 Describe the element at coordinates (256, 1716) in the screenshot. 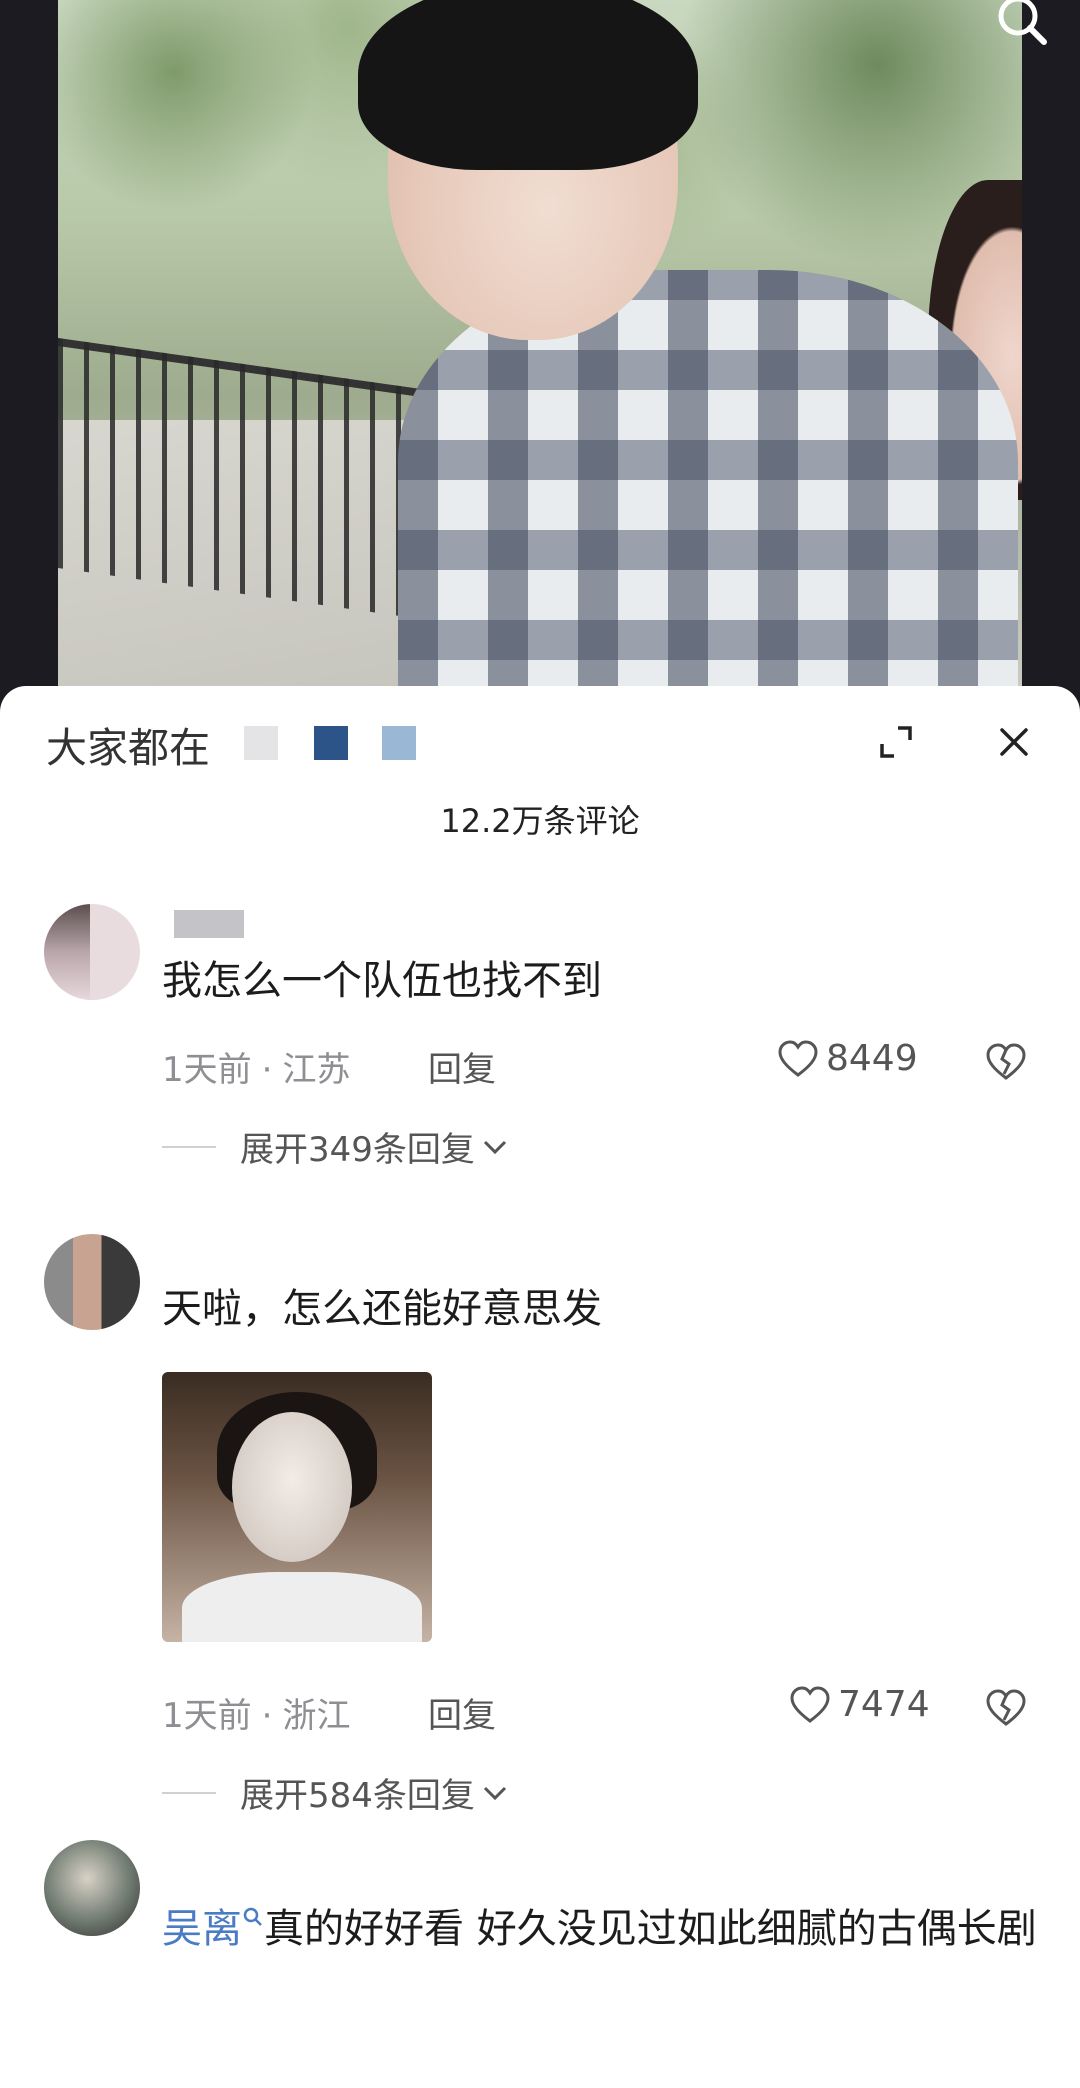

I see `comment-meta: 1天前 · 浙江` at that location.